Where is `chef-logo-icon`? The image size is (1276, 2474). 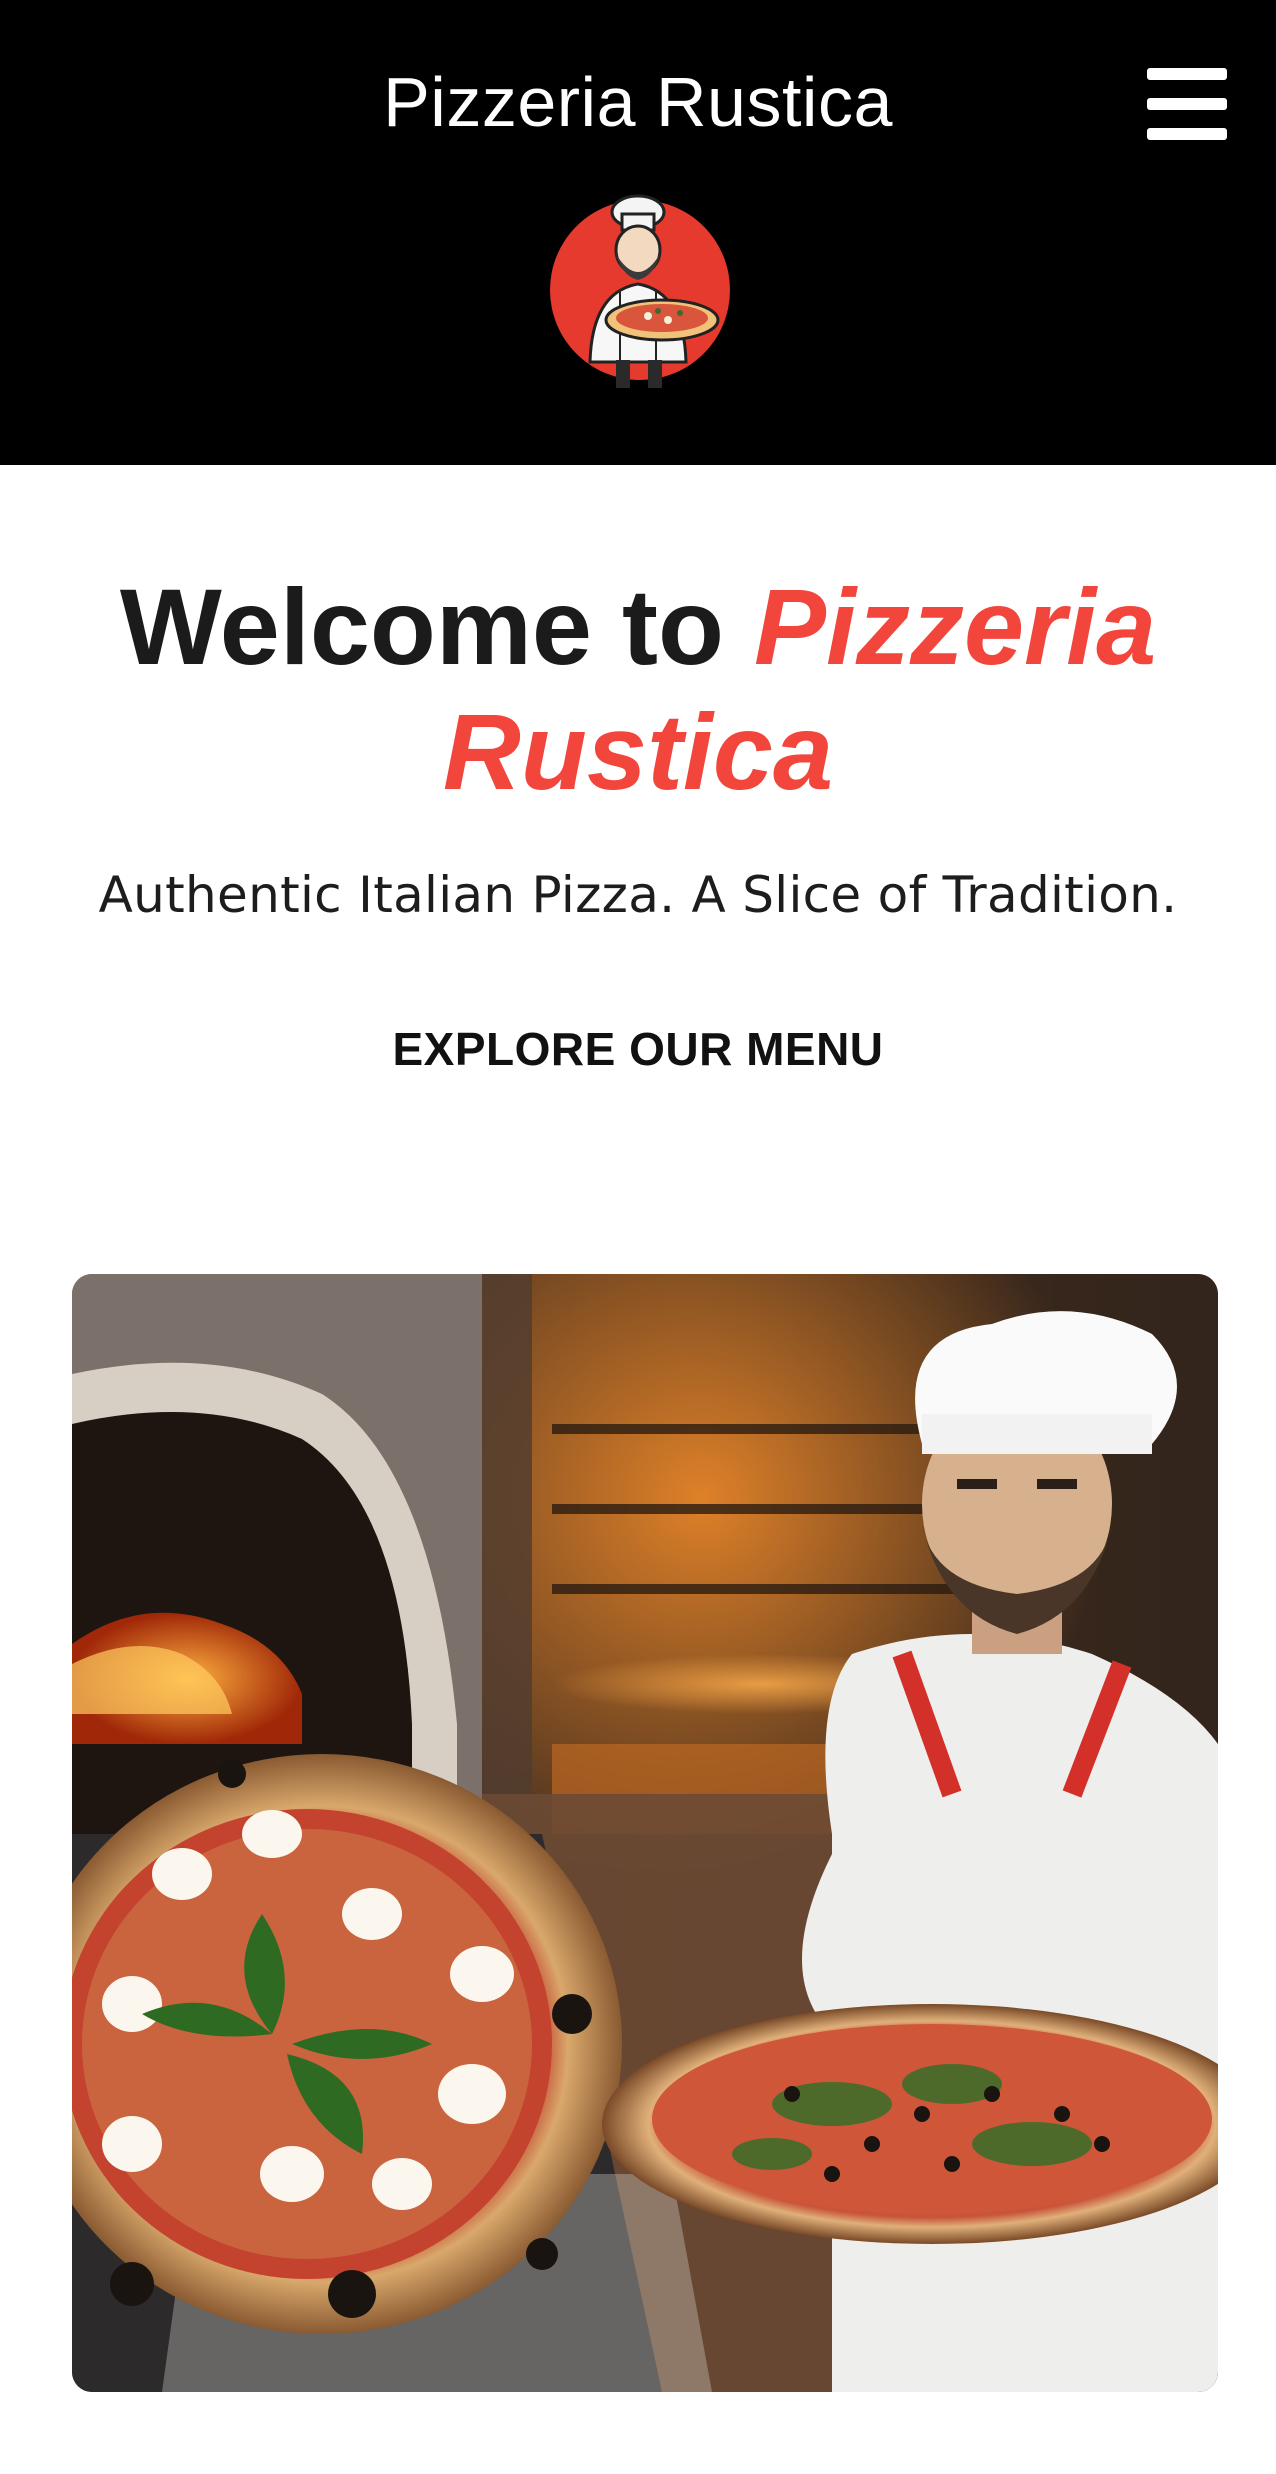
chef-logo-icon is located at coordinates (642, 292).